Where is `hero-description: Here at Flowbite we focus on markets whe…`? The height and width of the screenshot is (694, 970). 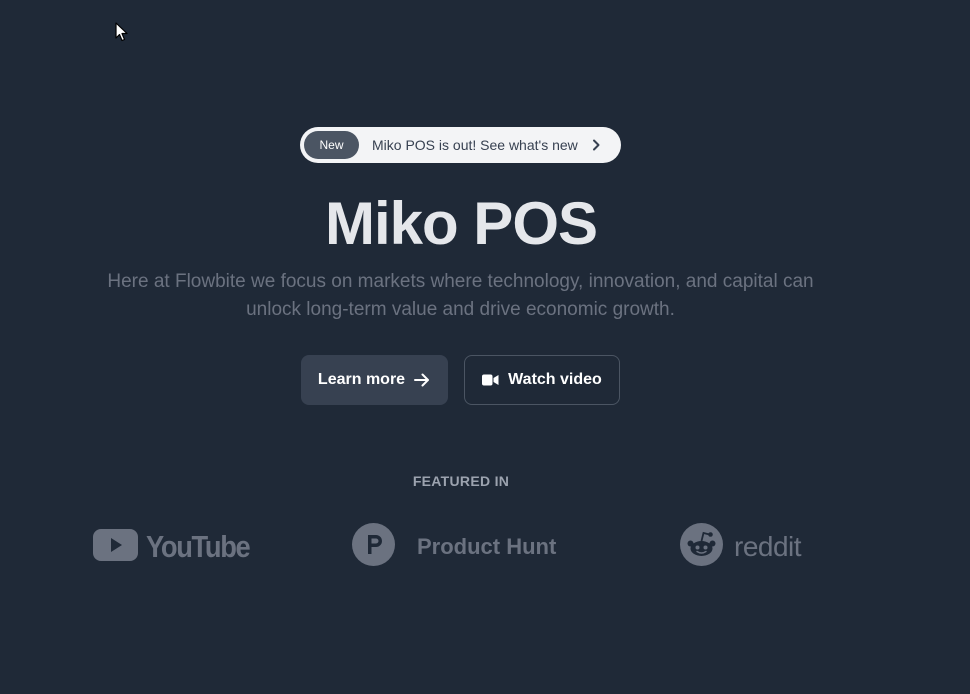
hero-description: Here at Flowbite we focus on markets whe… is located at coordinates (460, 295).